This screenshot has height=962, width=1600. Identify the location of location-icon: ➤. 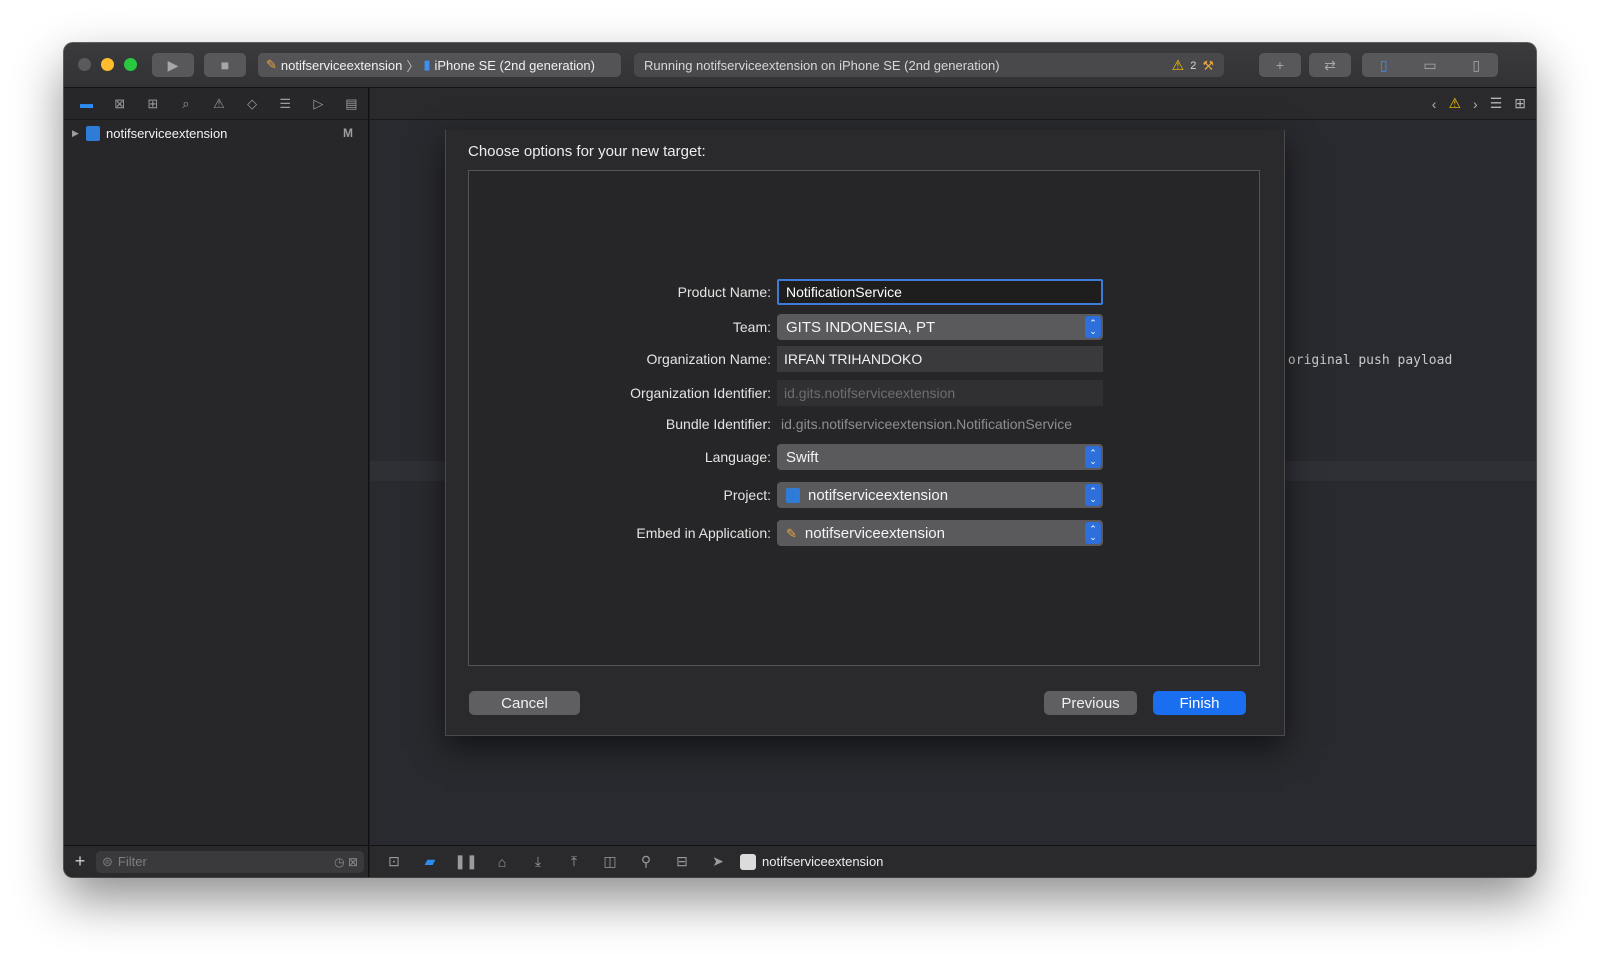
(718, 861).